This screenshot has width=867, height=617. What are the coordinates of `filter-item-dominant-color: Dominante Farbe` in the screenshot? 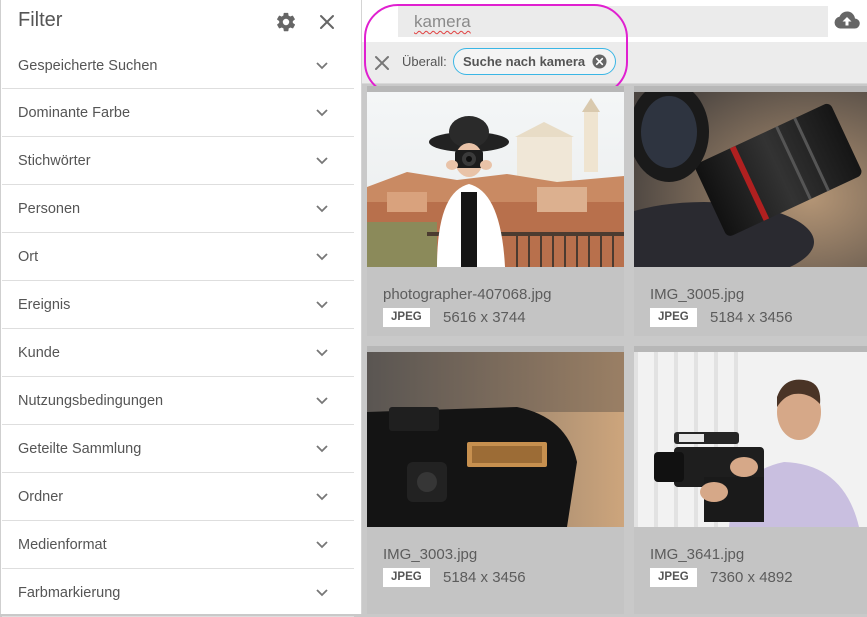 It's located at (178, 113).